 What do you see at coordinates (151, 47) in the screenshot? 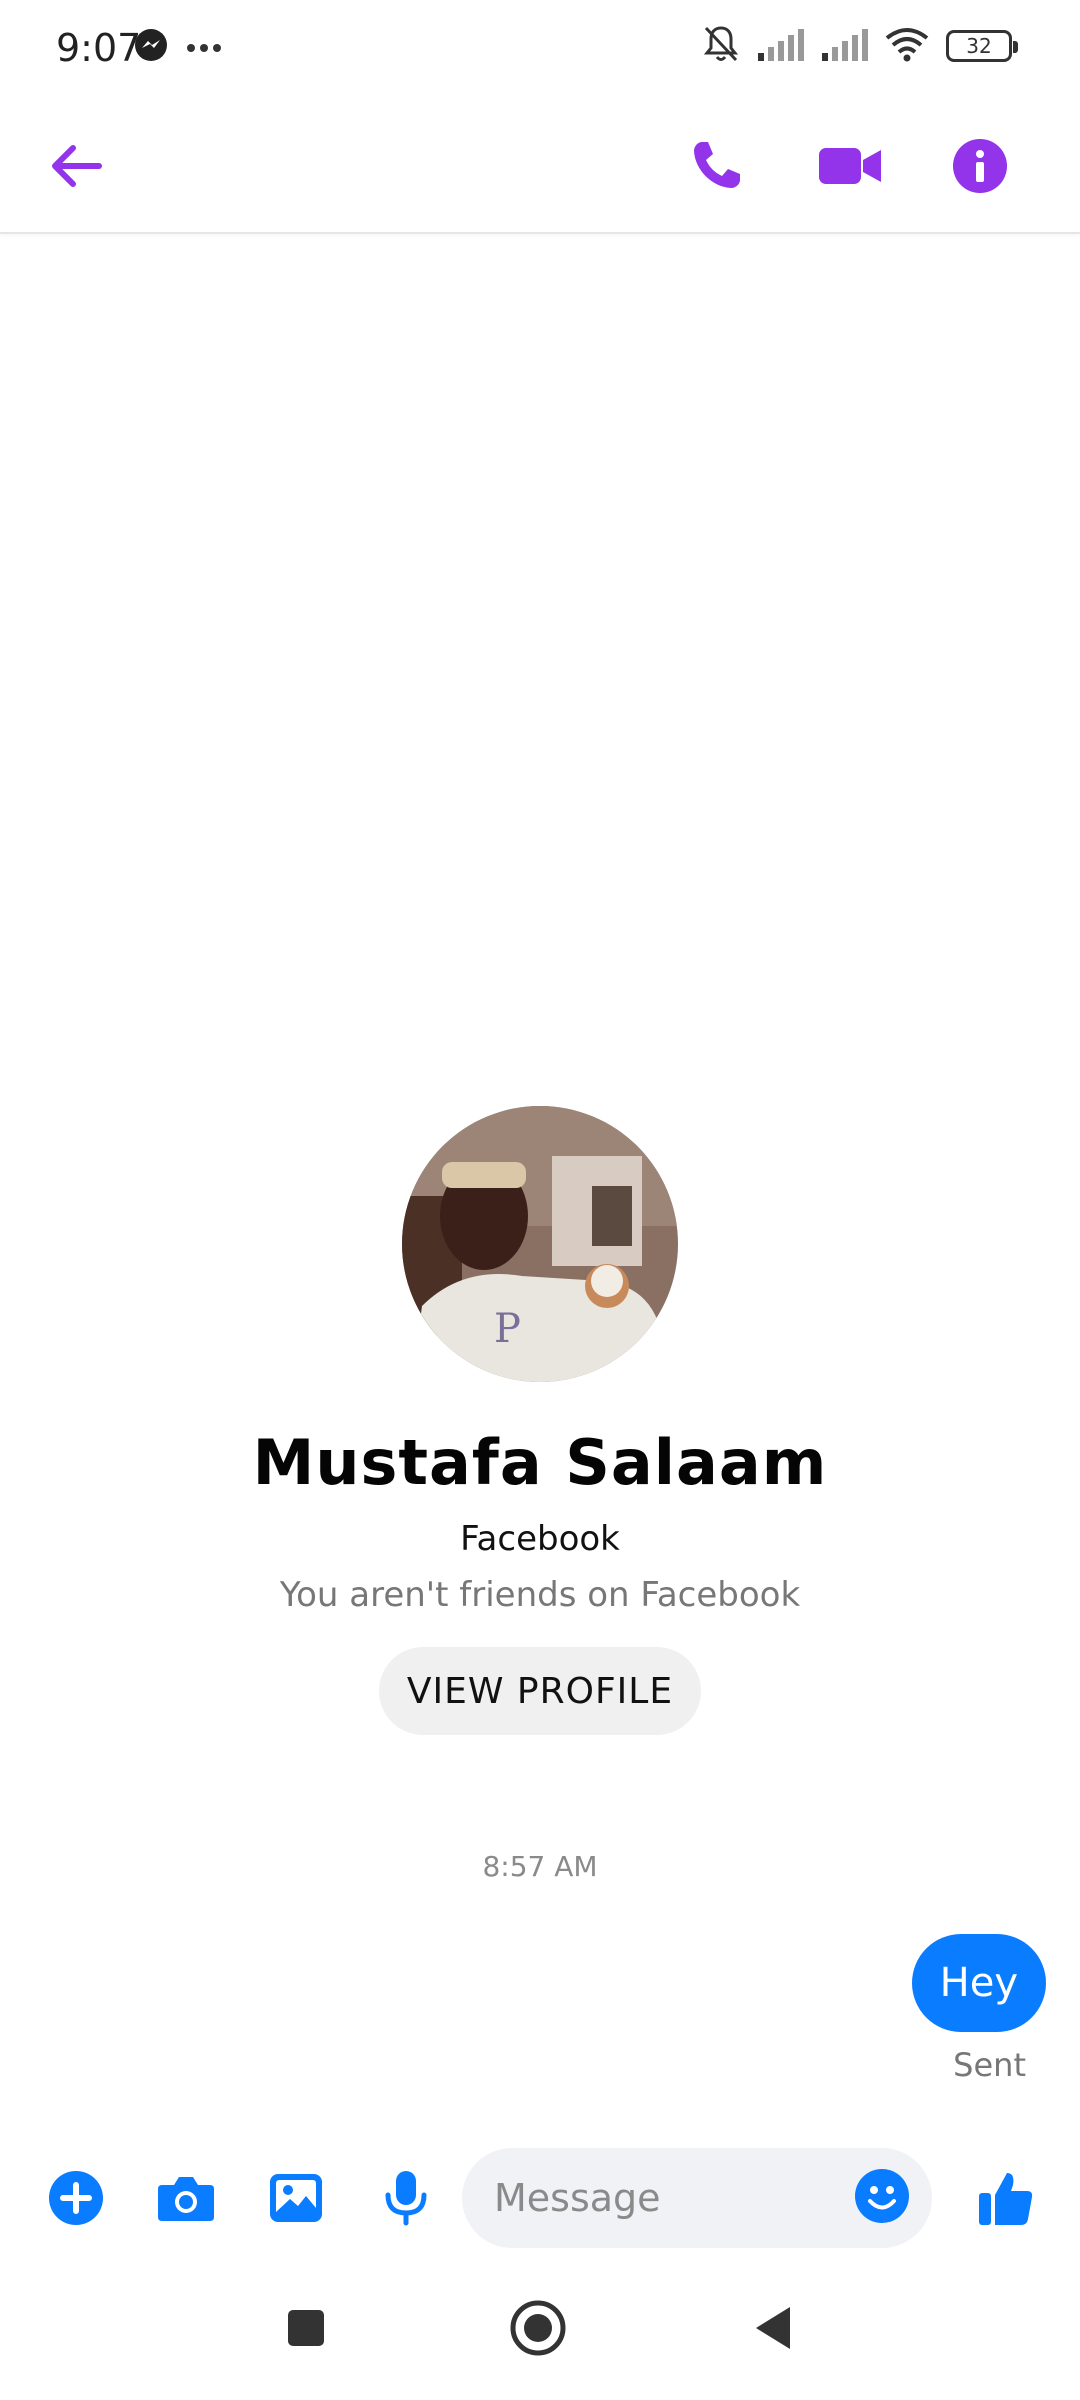
I see `messenger-icon` at bounding box center [151, 47].